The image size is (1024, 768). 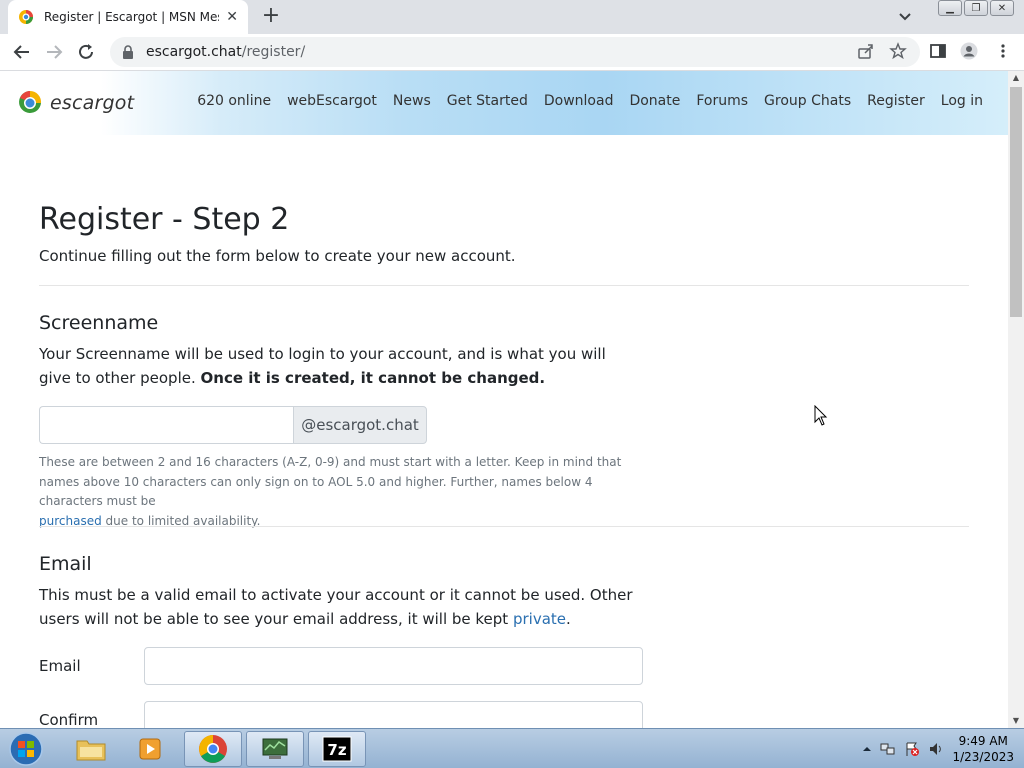 I want to click on screenname-input-group: @escargot.chat, so click(x=233, y=425).